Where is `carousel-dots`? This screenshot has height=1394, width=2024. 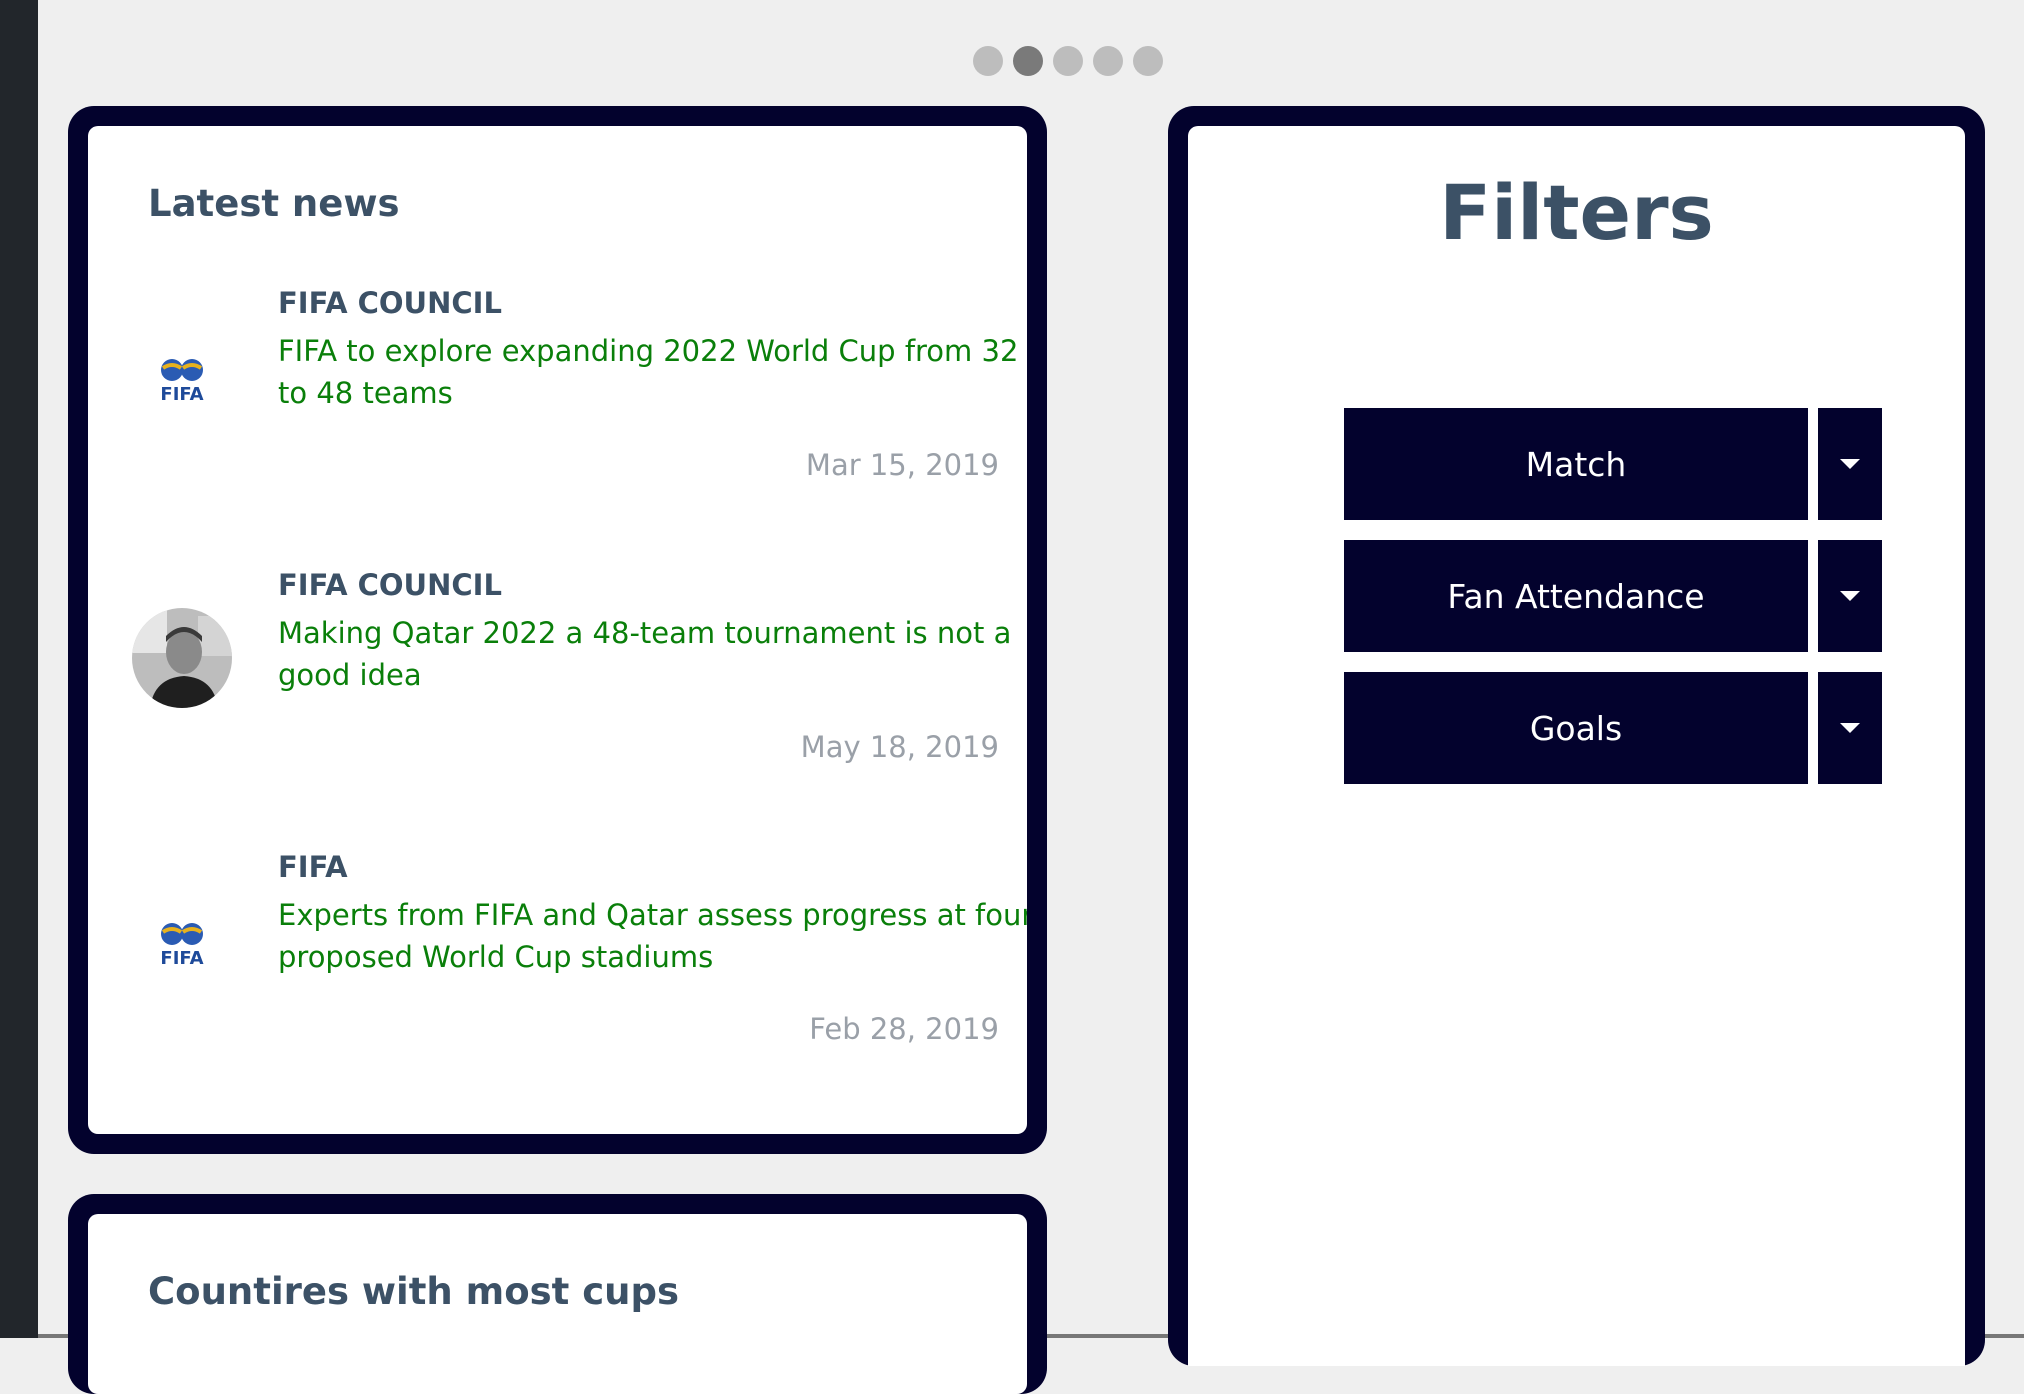 carousel-dots is located at coordinates (1068, 61).